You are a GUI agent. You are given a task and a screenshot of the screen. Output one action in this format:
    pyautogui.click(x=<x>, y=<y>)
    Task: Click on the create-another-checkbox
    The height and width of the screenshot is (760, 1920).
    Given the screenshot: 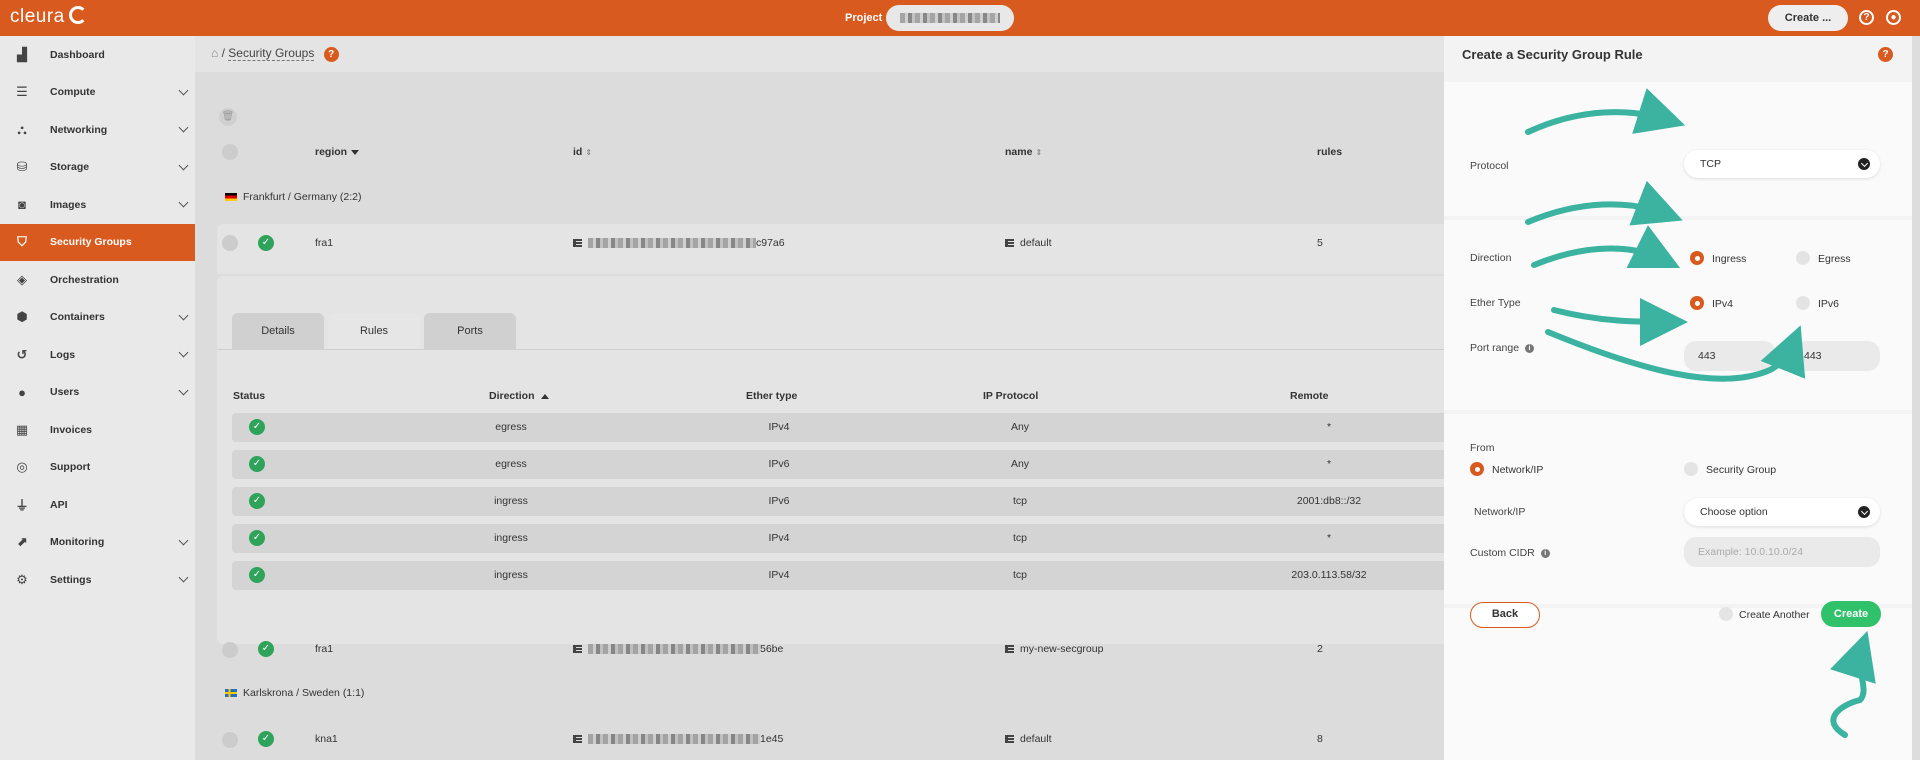 What is the action you would take?
    pyautogui.click(x=1726, y=614)
    